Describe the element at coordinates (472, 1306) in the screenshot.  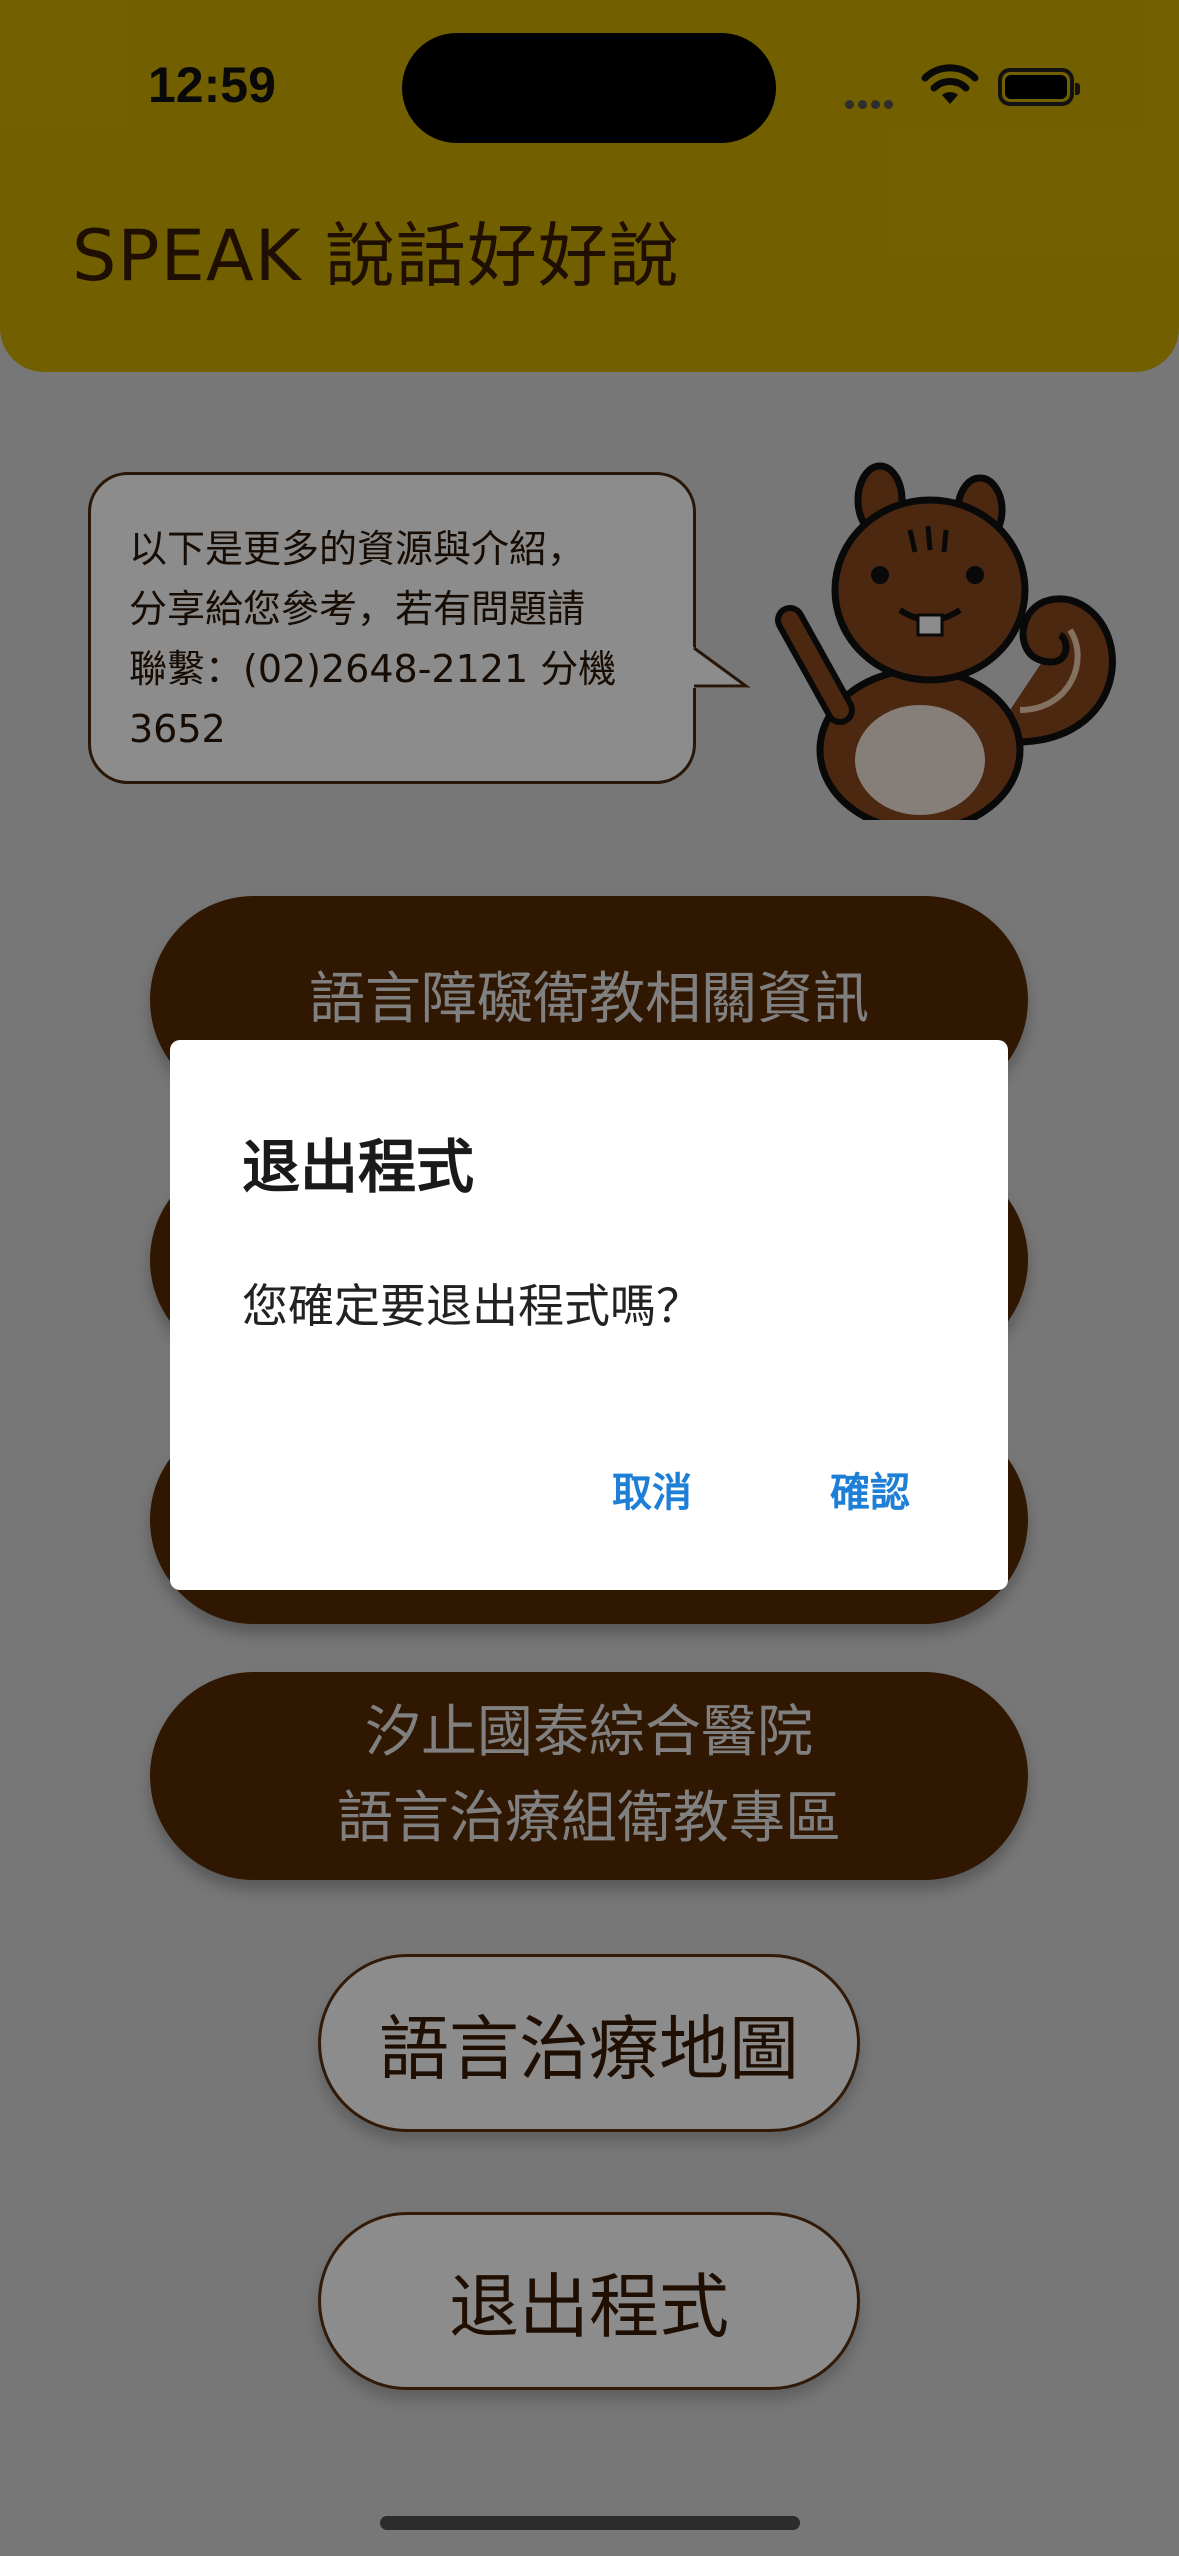
I see `dialog-message: 您確定要退出程式嗎？` at that location.